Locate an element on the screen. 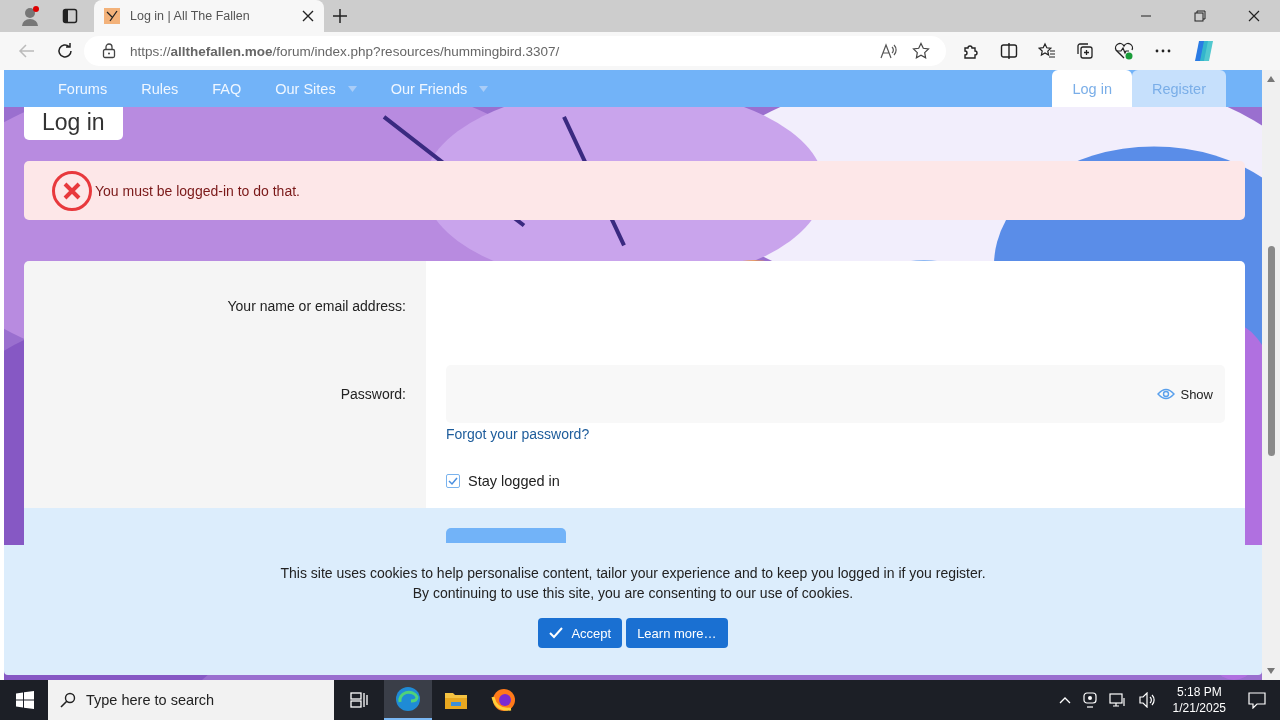 This screenshot has height=720, width=1280. folder-icon is located at coordinates (456, 700).